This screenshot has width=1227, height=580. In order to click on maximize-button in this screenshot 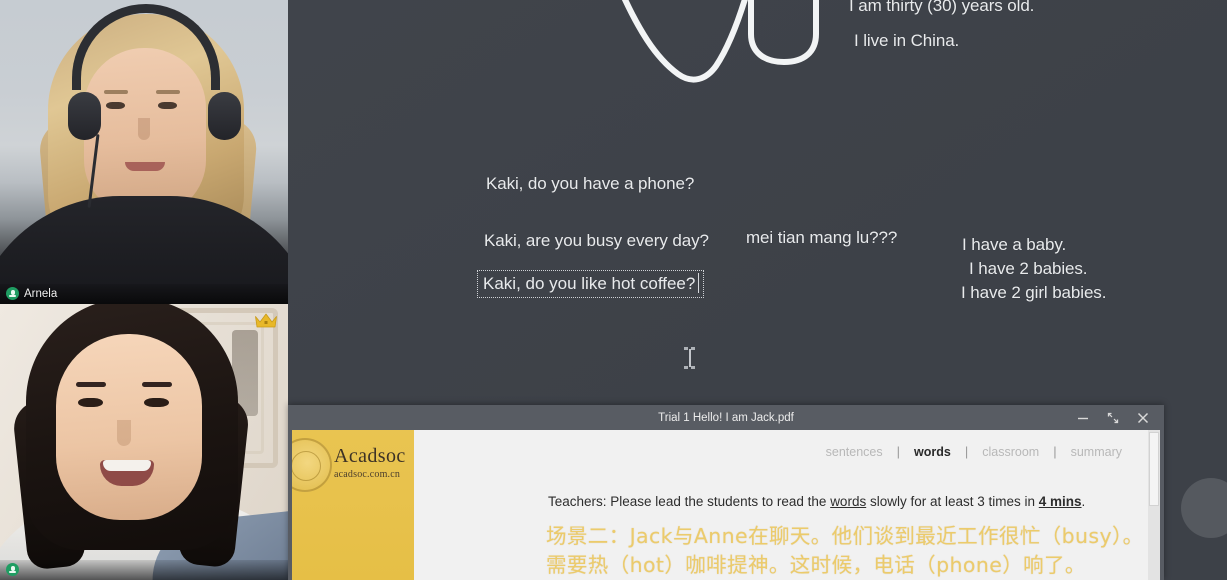, I will do `click(1113, 417)`.